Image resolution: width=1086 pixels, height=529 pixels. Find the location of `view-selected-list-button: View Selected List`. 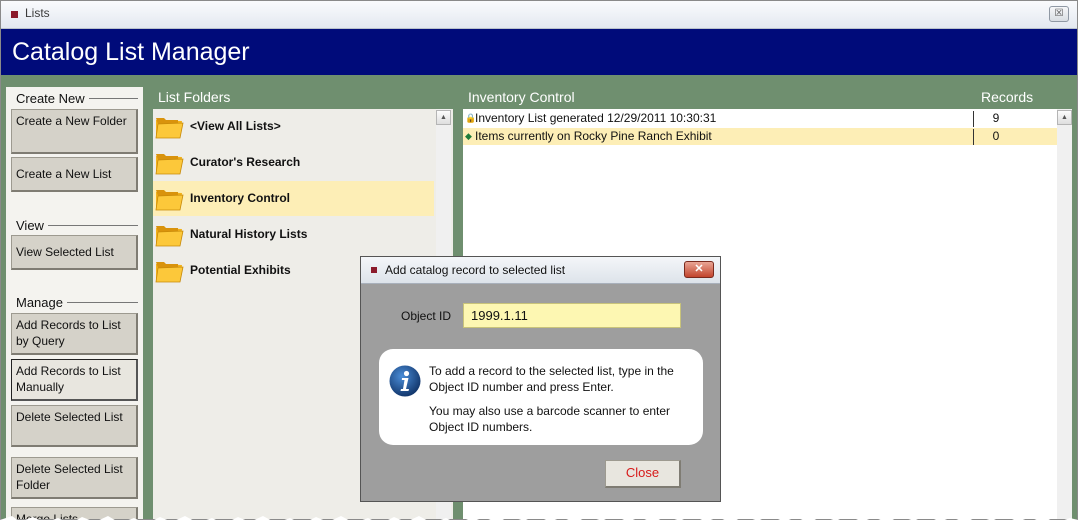

view-selected-list-button: View Selected List is located at coordinates (74, 252).